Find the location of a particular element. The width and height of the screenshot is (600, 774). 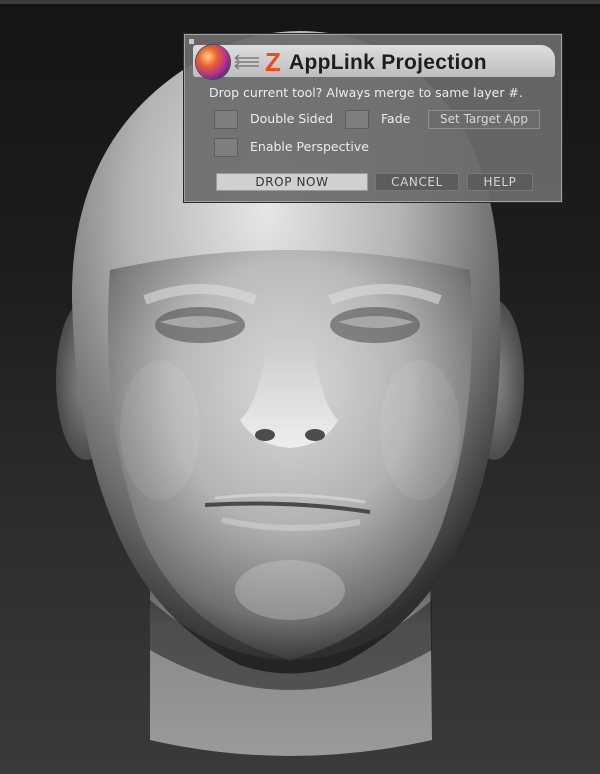

dialog-title: AppLink Projection is located at coordinates (388, 62).